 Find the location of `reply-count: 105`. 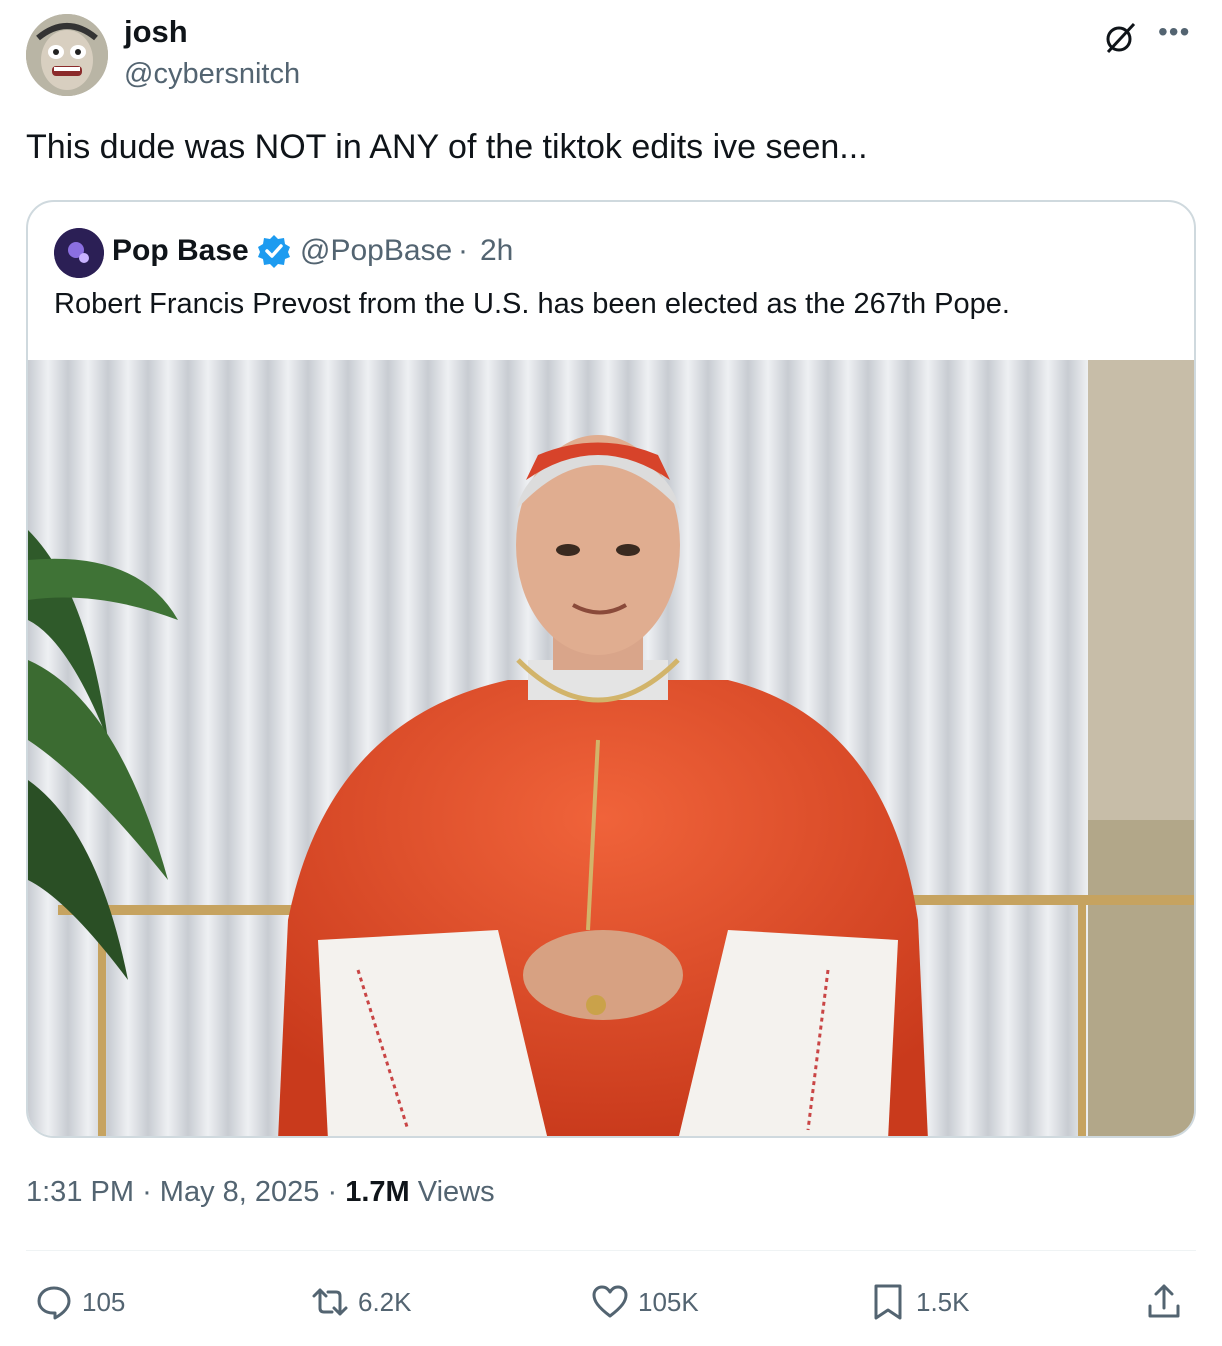

reply-count: 105 is located at coordinates (104, 1301).